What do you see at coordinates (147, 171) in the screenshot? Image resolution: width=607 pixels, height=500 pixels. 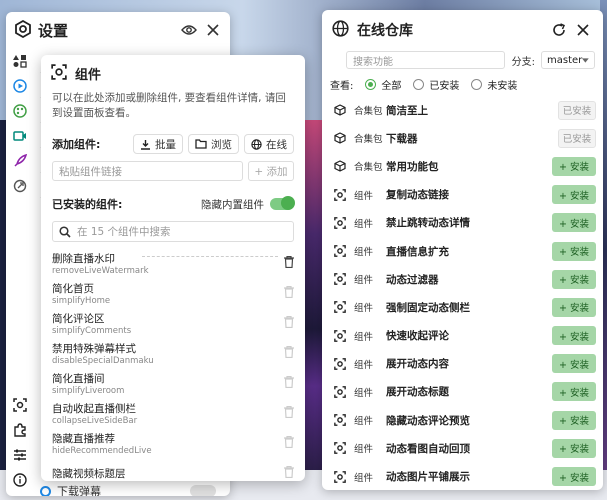 I see `component-link-input: 粘贴组件链接` at bounding box center [147, 171].